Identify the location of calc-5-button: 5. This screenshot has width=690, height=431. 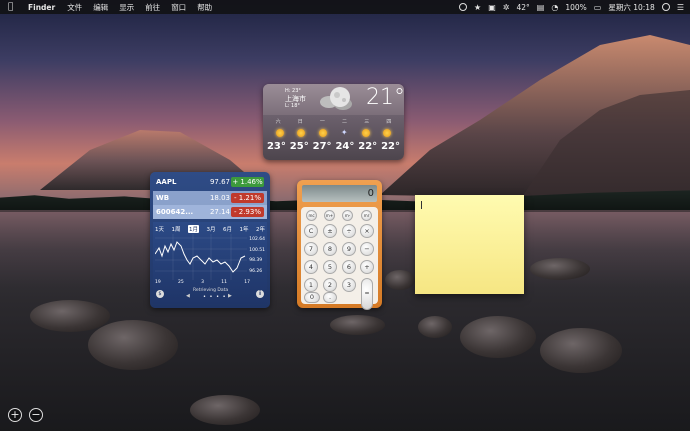
(330, 267).